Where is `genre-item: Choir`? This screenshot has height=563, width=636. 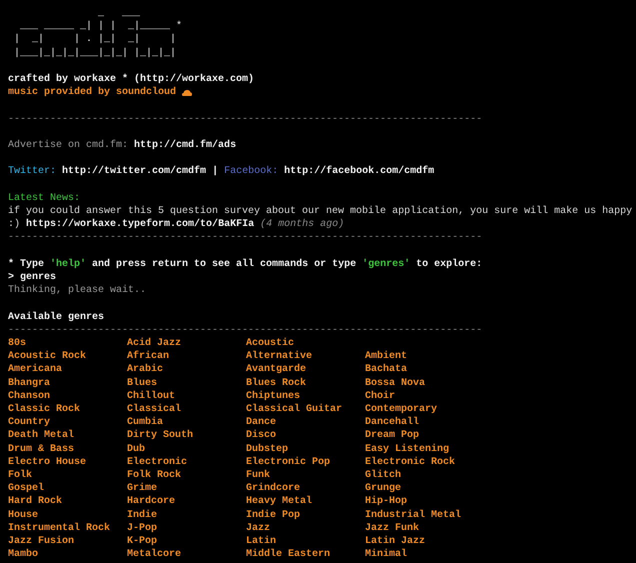
genre-item: Choir is located at coordinates (380, 396).